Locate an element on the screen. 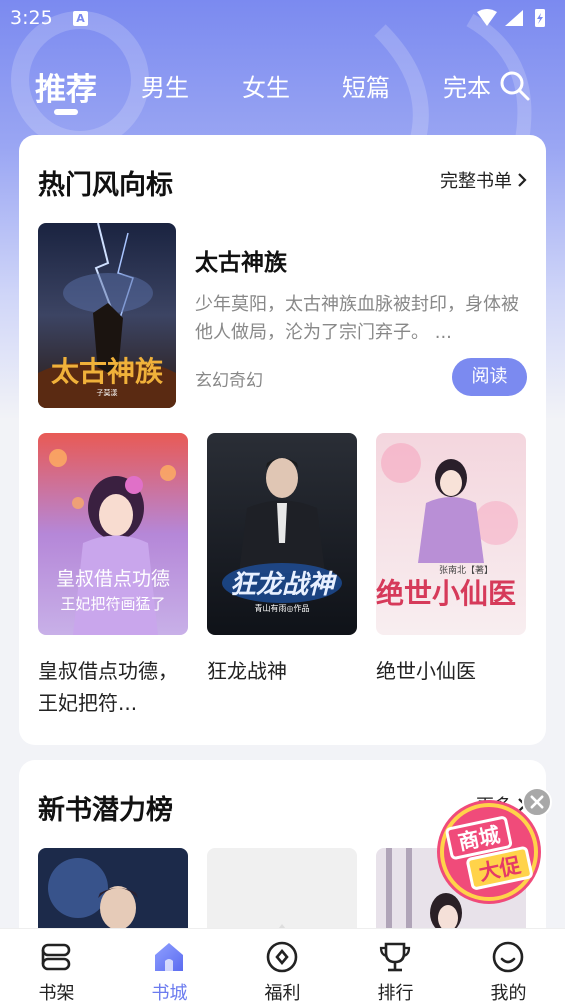  hot-trends-title: 热门风向标 is located at coordinates (105, 185).